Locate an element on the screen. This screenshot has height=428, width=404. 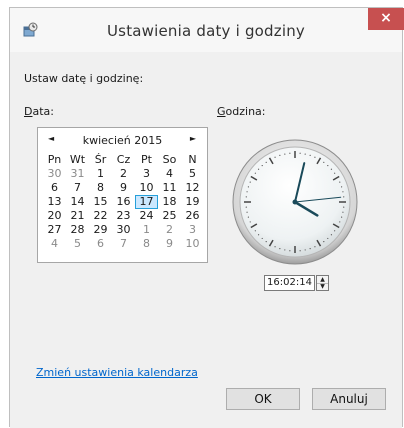
time-label: Godzina: is located at coordinates (241, 111).